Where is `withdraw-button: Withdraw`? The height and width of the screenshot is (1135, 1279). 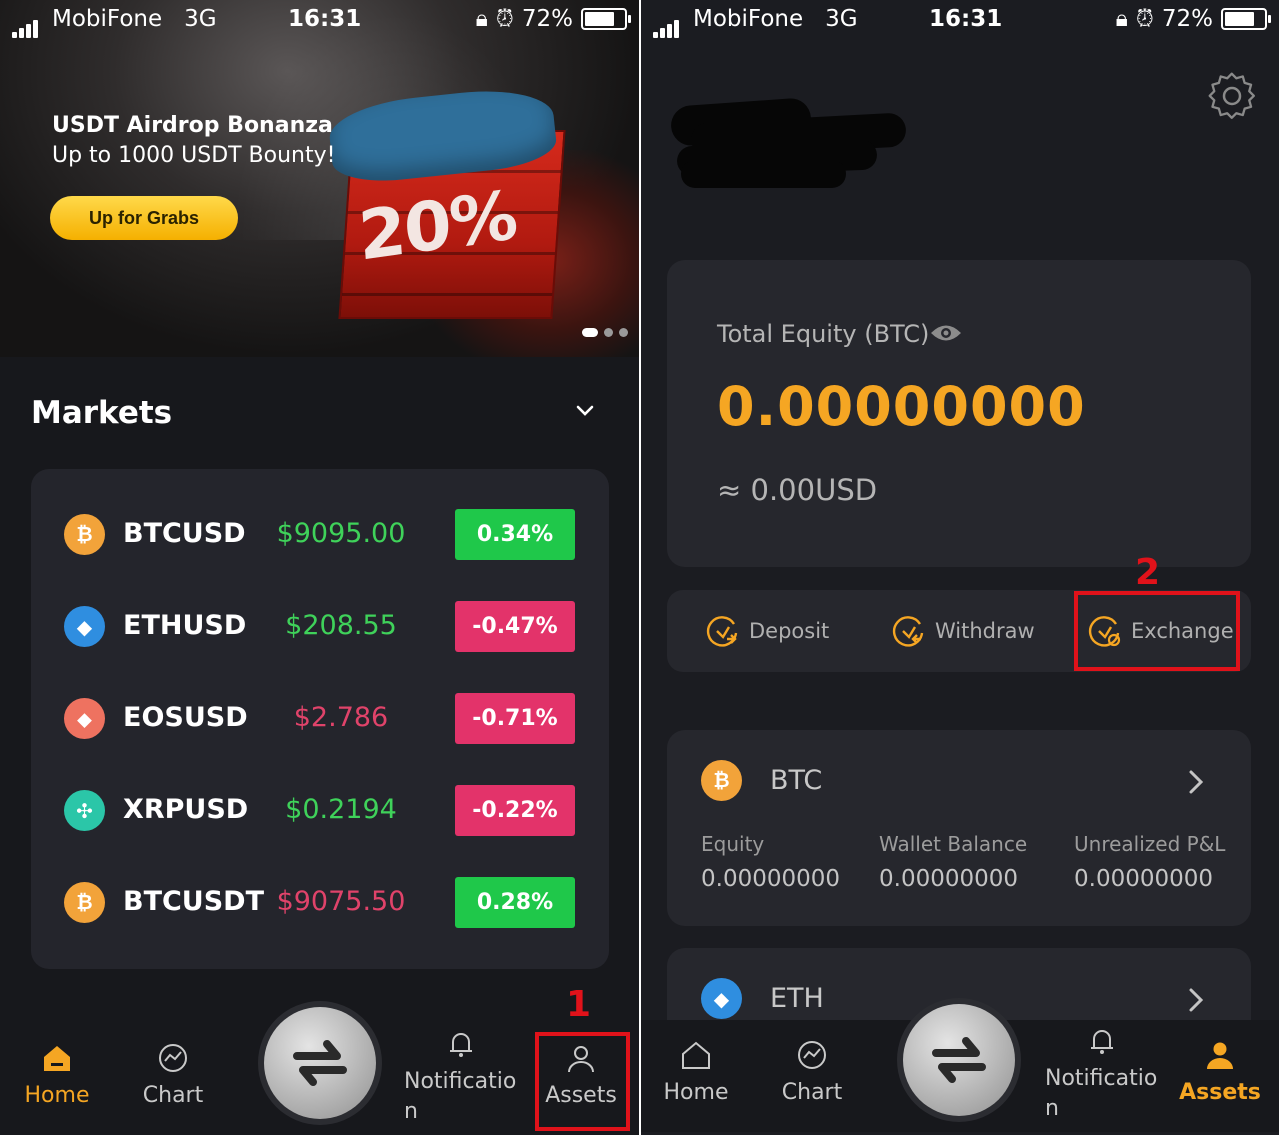
withdraw-button: Withdraw is located at coordinates (963, 631).